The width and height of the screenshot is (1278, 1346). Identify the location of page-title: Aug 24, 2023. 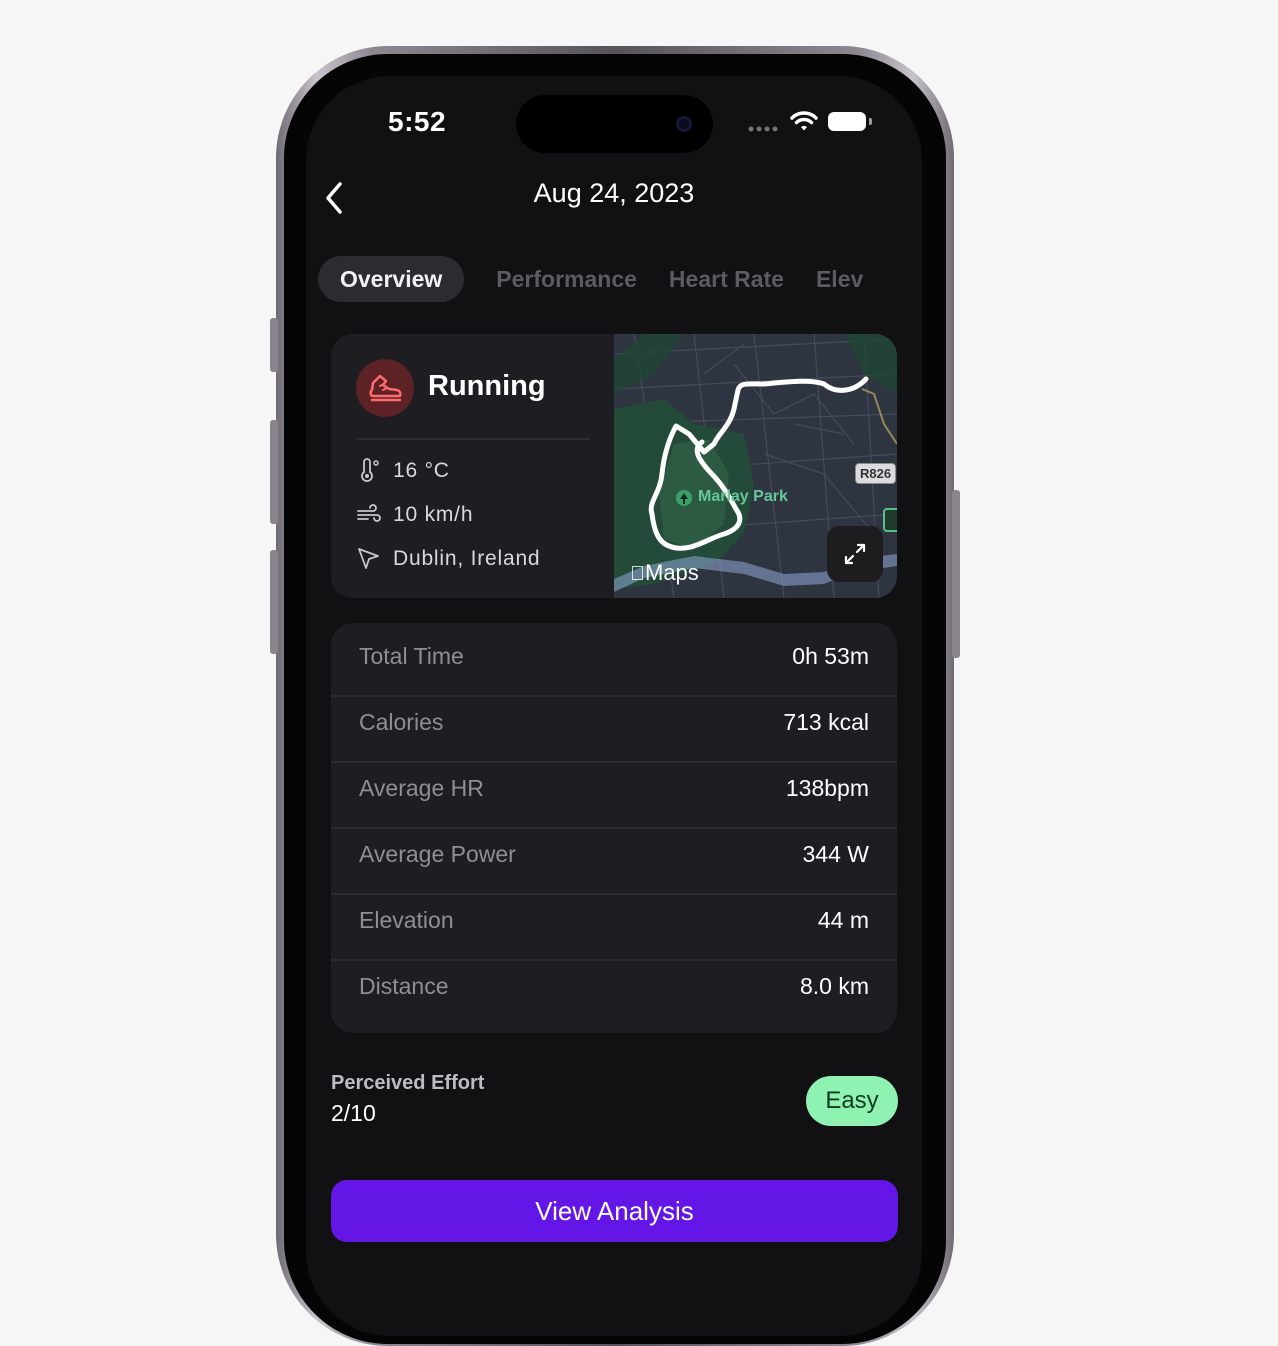
(614, 193).